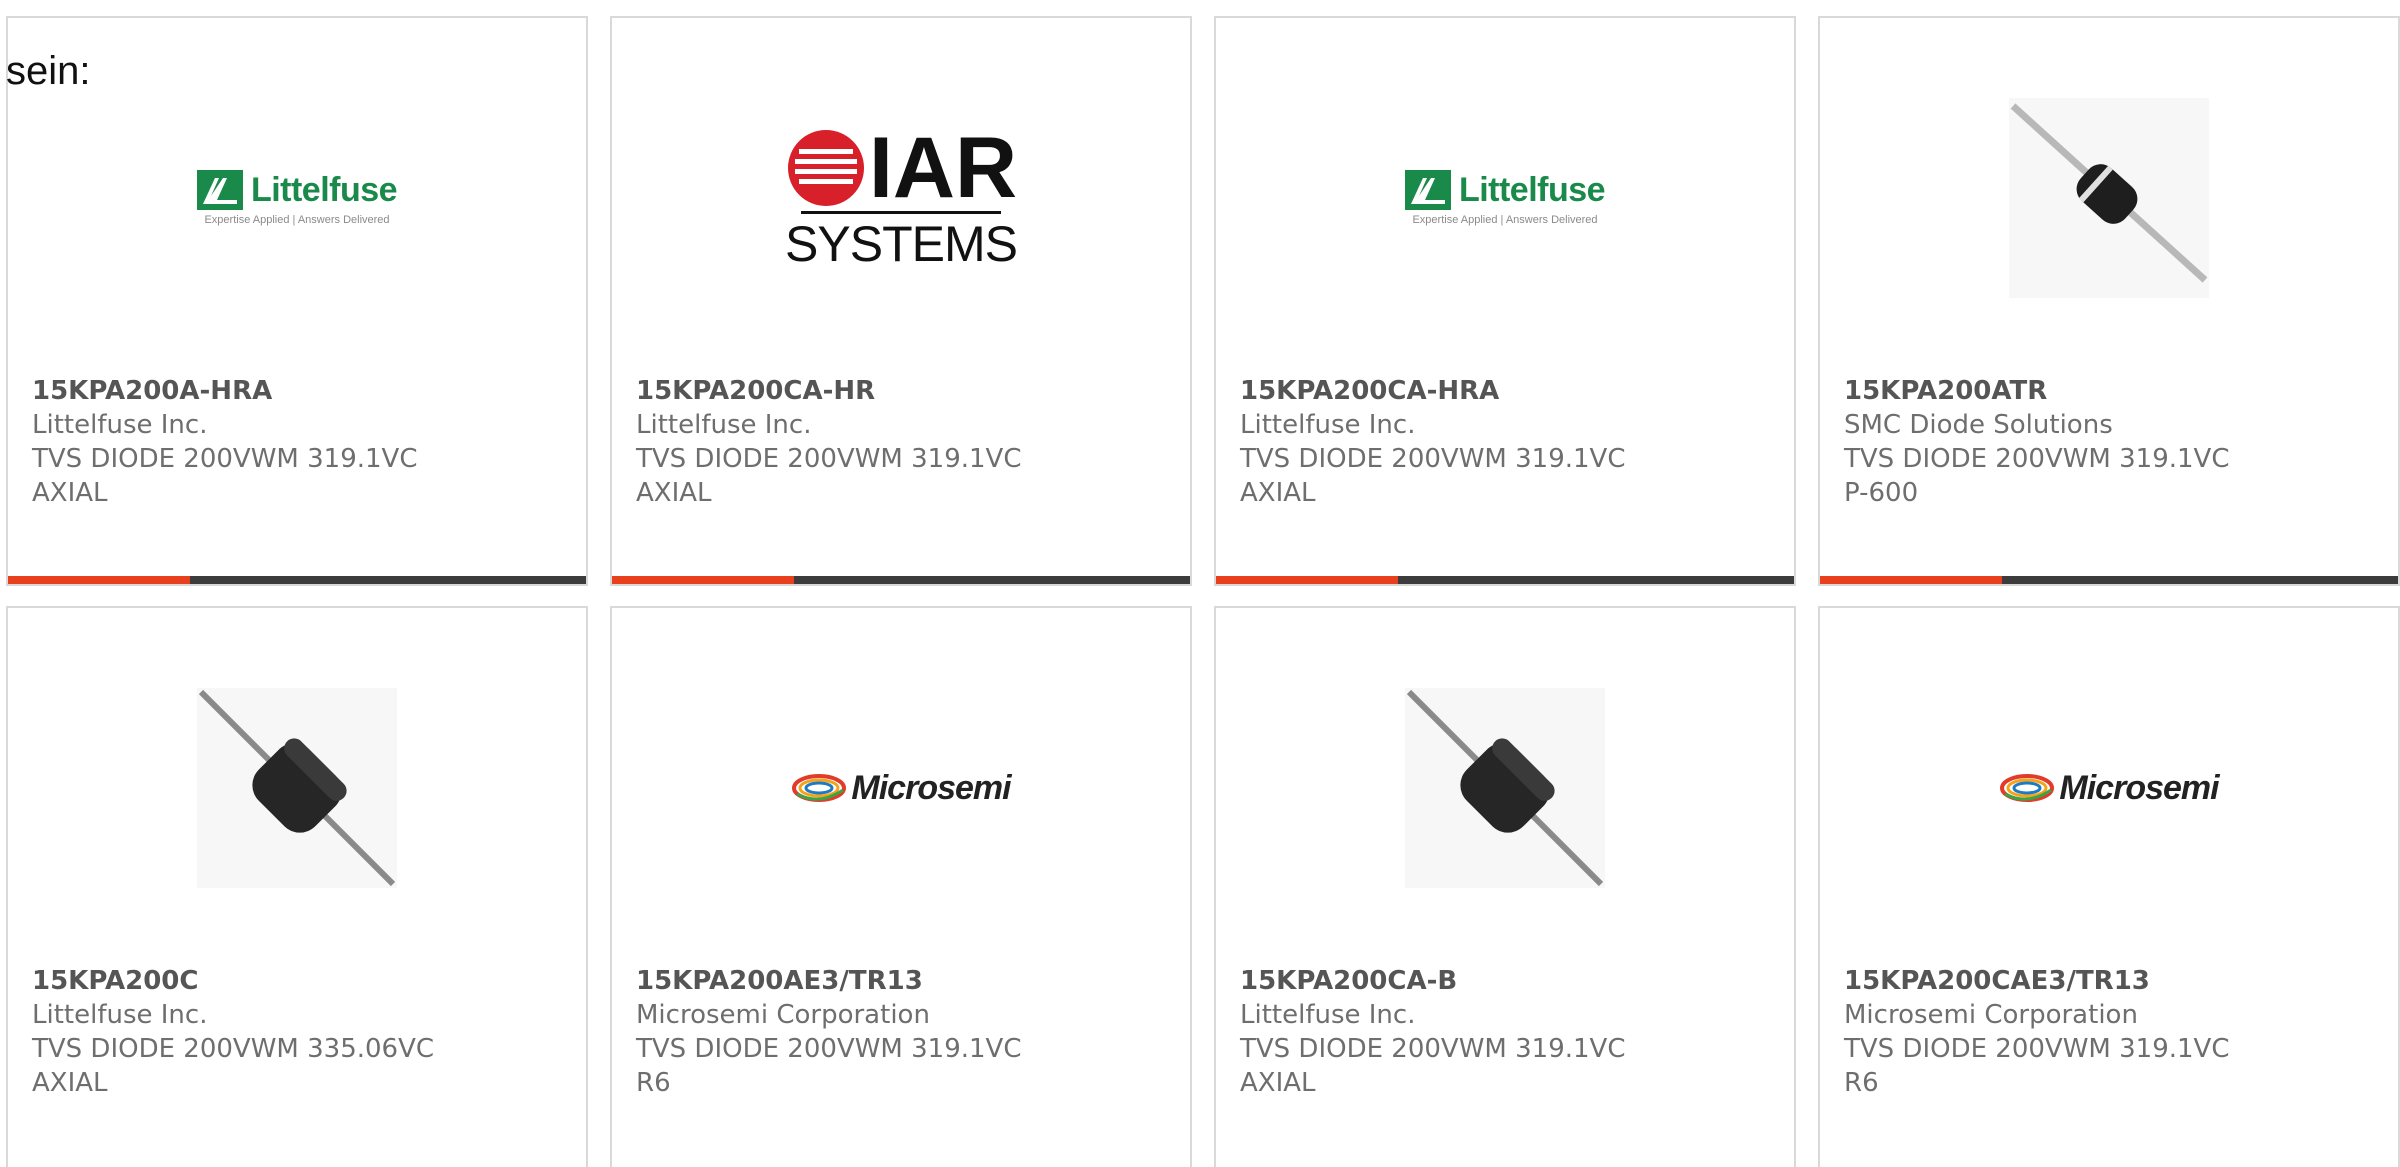 This screenshot has height=1167, width=2400. What do you see at coordinates (1505, 981) in the screenshot?
I see `part-number-link: 15KPA200CA-B` at bounding box center [1505, 981].